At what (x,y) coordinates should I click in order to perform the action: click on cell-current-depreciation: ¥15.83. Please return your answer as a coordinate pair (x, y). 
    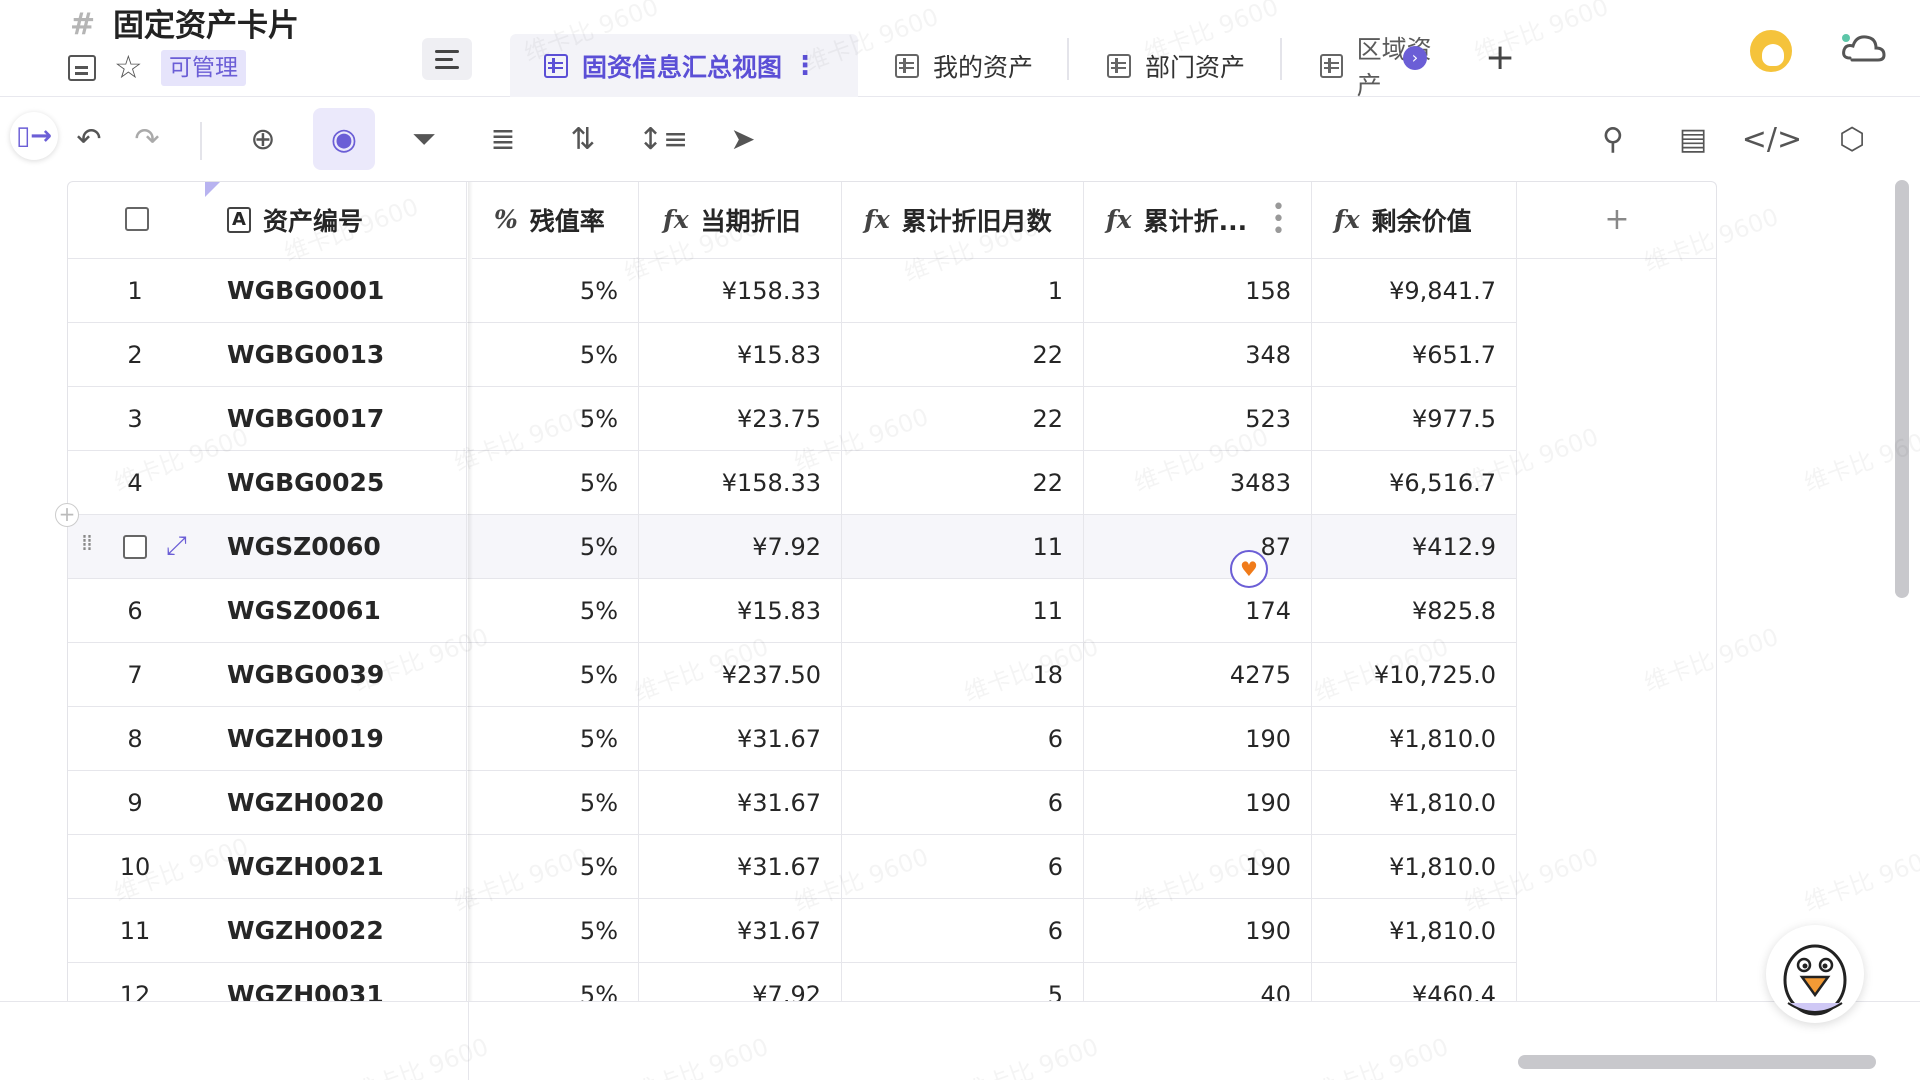
    Looking at the image, I should click on (740, 611).